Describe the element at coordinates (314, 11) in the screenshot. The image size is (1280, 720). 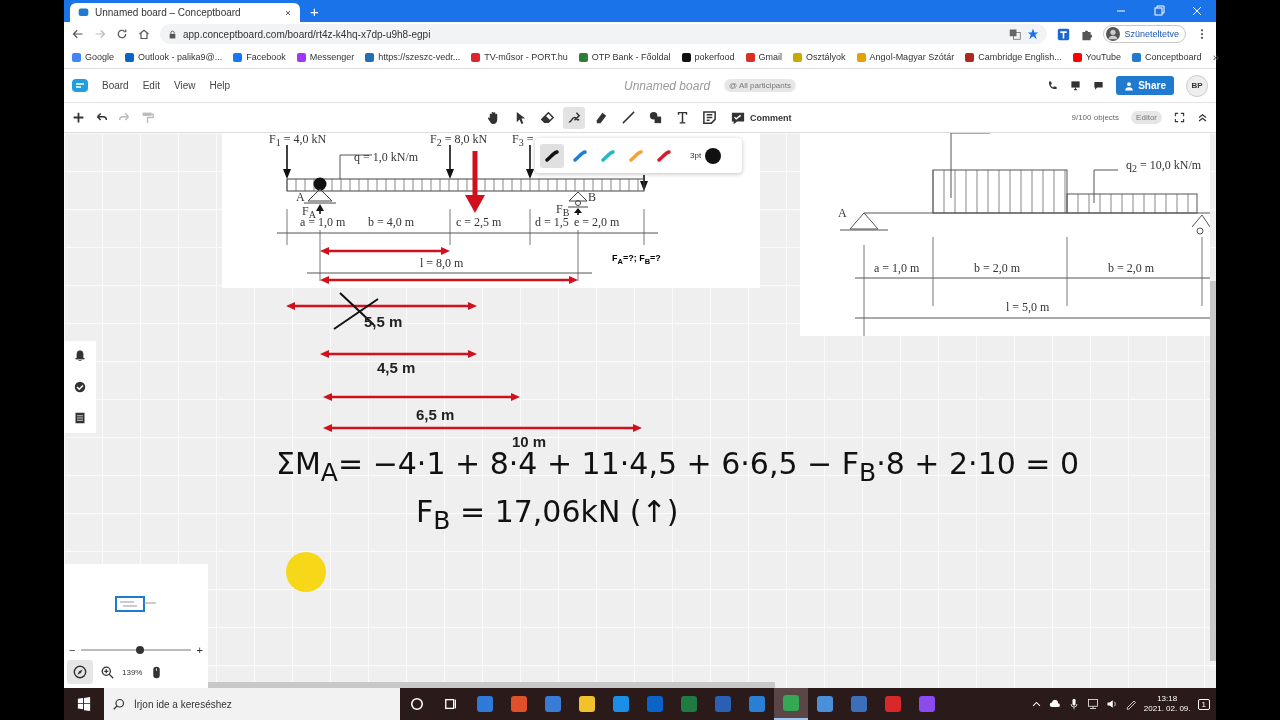
I see `new-tab-button: +` at that location.